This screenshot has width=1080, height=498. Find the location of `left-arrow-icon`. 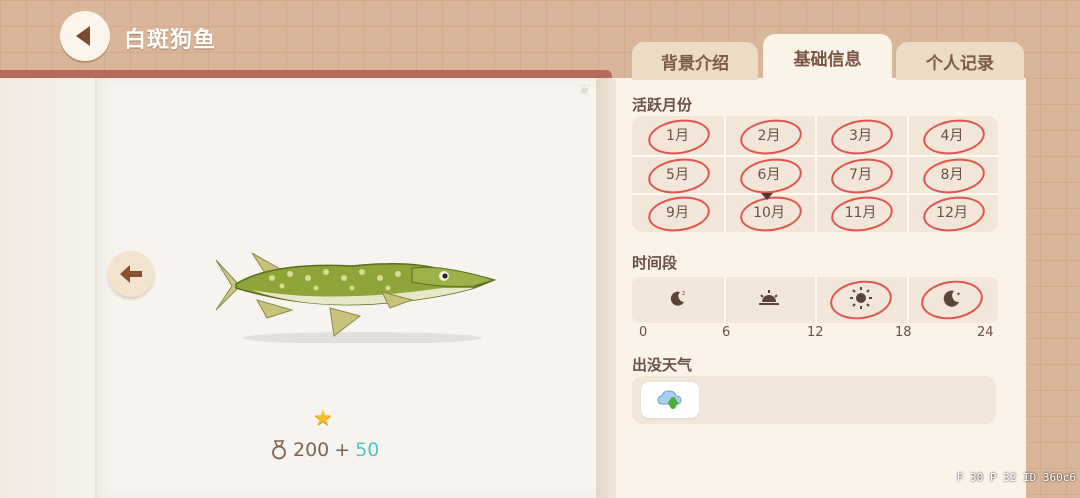

left-arrow-icon is located at coordinates (131, 274).